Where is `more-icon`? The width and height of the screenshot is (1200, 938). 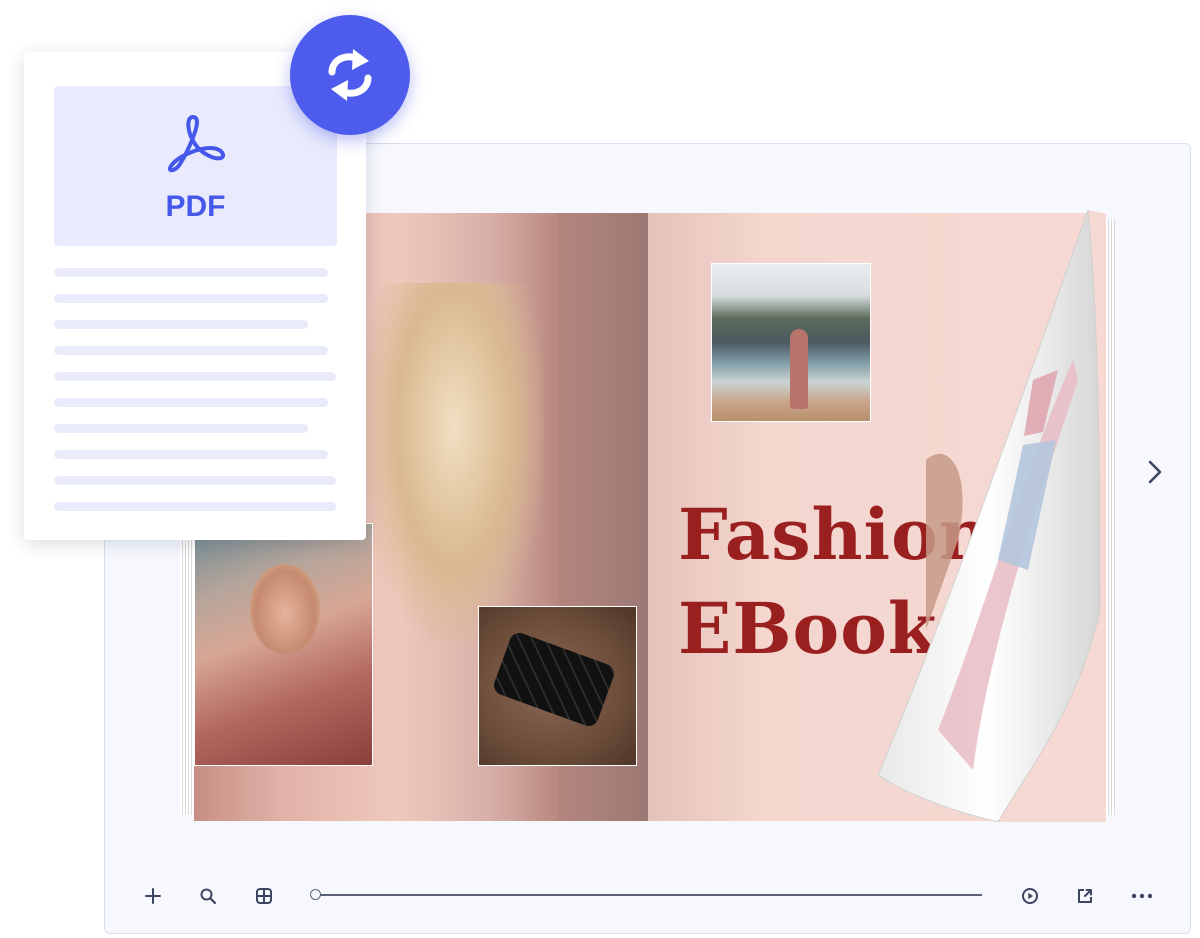
more-icon is located at coordinates (1142, 896).